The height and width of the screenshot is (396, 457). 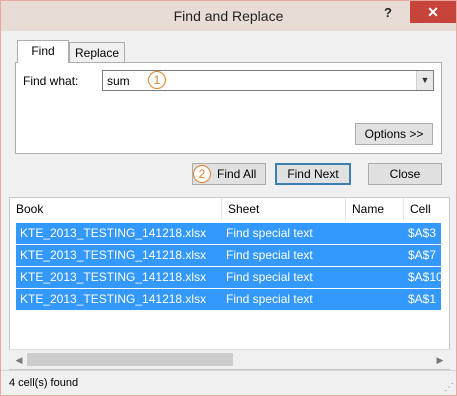 I want to click on horizontal-scrollbar: ◀ ▶, so click(x=229, y=359).